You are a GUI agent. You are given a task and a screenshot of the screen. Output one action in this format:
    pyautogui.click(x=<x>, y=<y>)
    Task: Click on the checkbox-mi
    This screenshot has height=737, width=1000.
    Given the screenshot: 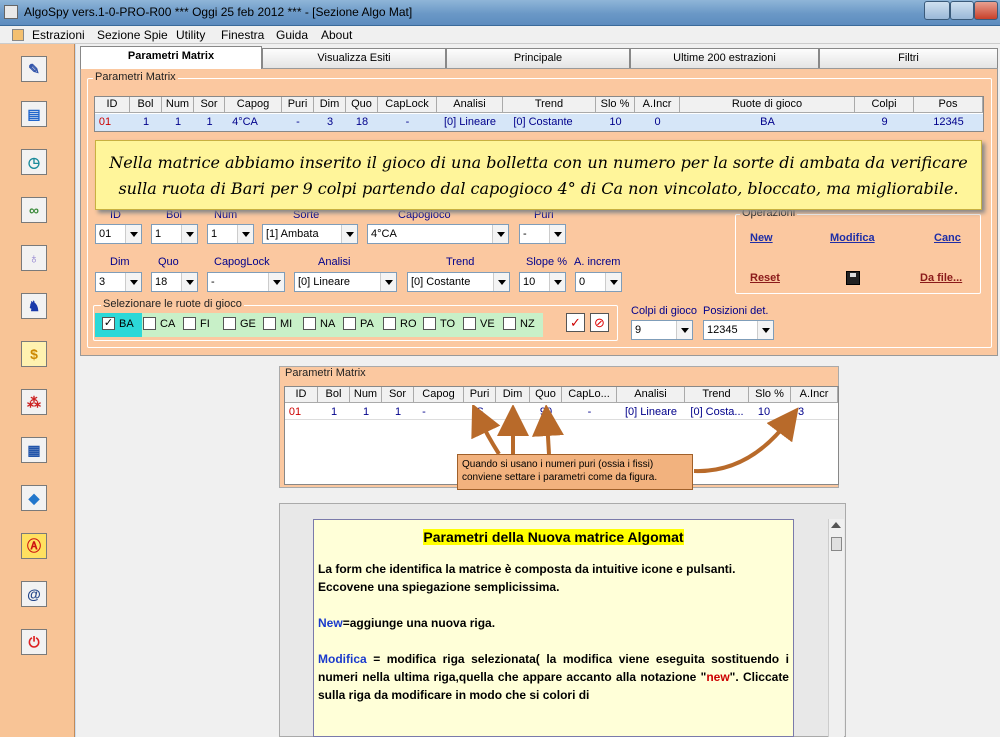 What is the action you would take?
    pyautogui.click(x=269, y=323)
    